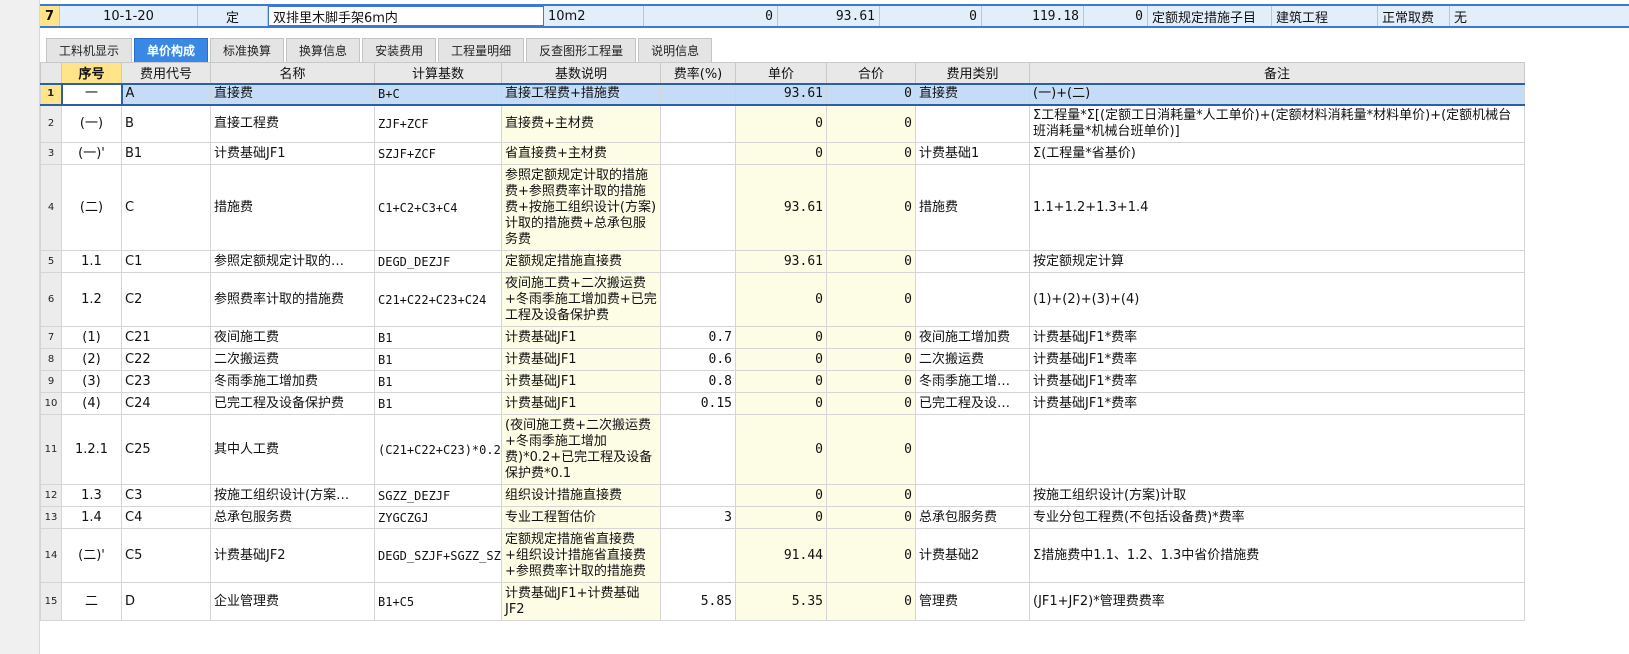 The image size is (1629, 654). Describe the element at coordinates (166, 94) in the screenshot. I see `cell-code: A` at that location.